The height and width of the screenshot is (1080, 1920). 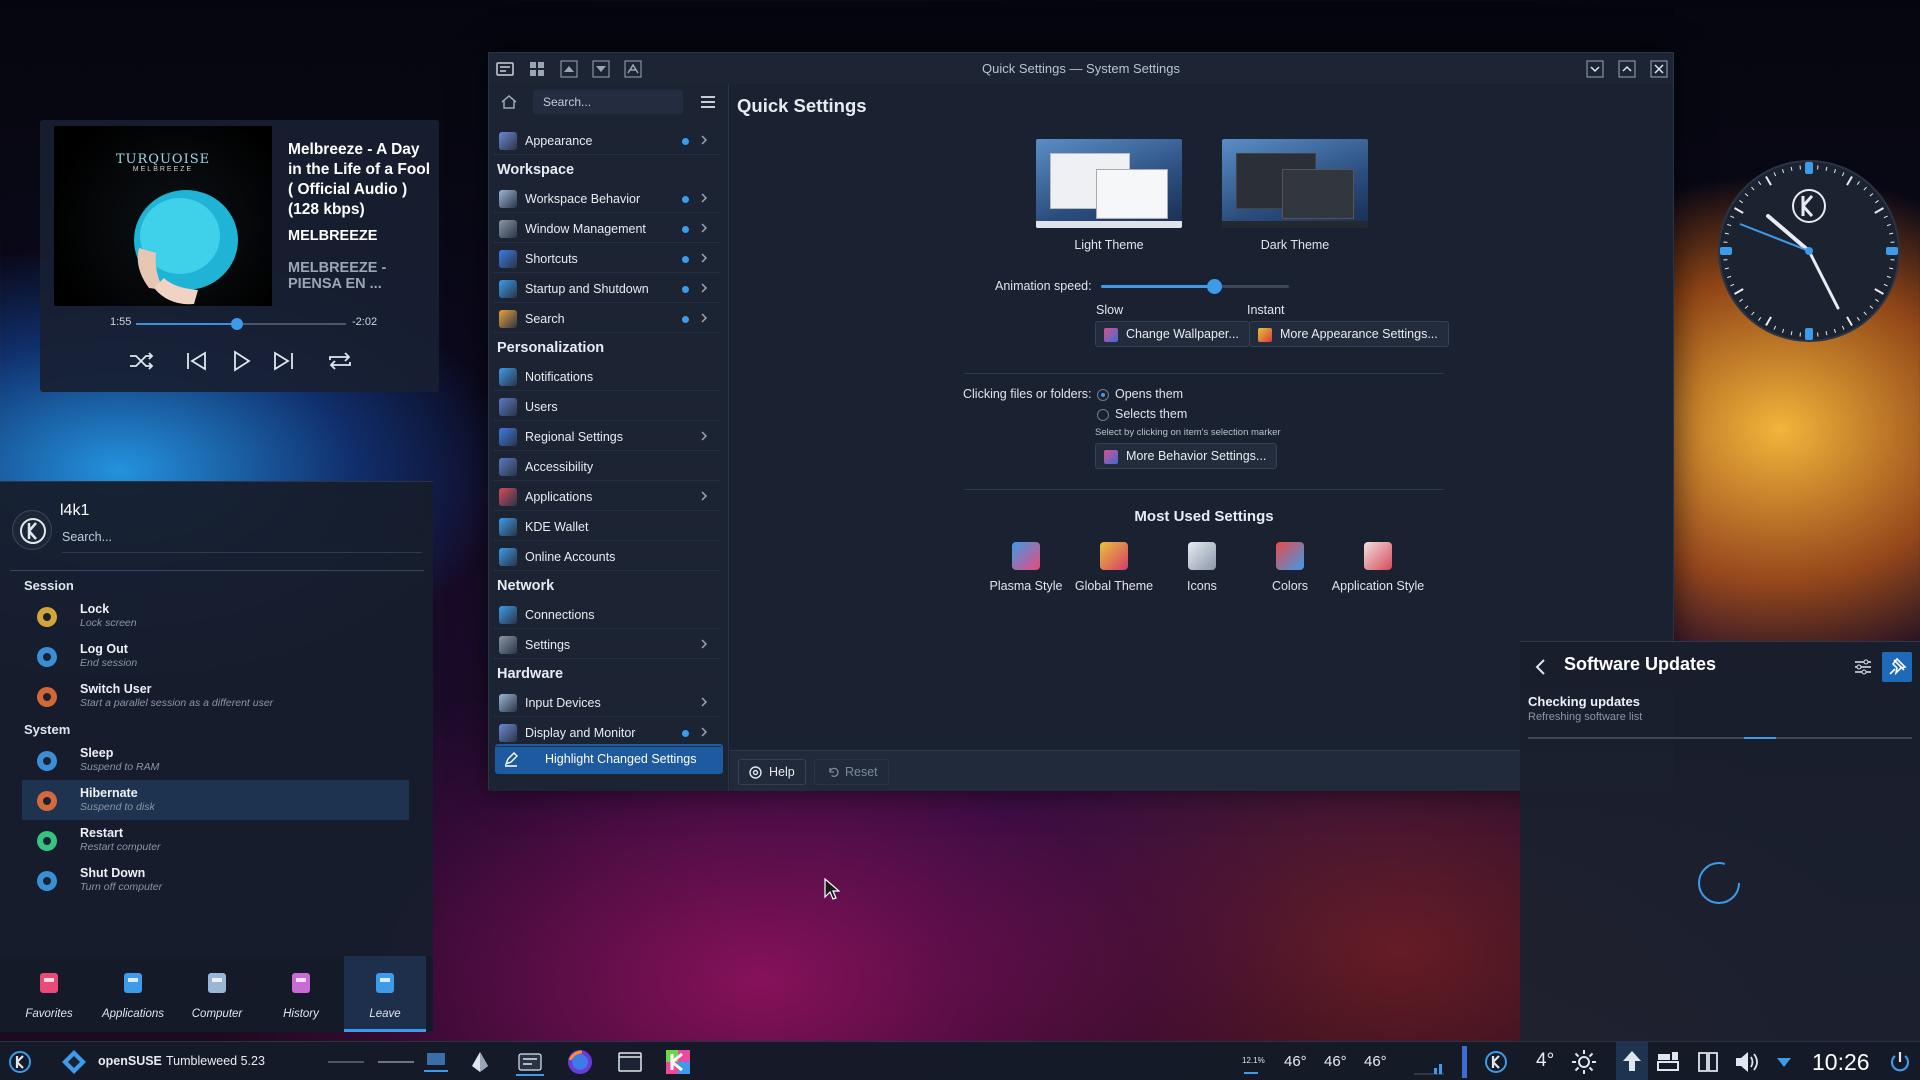 I want to click on opensuse-menu-button, so click(x=74, y=1062).